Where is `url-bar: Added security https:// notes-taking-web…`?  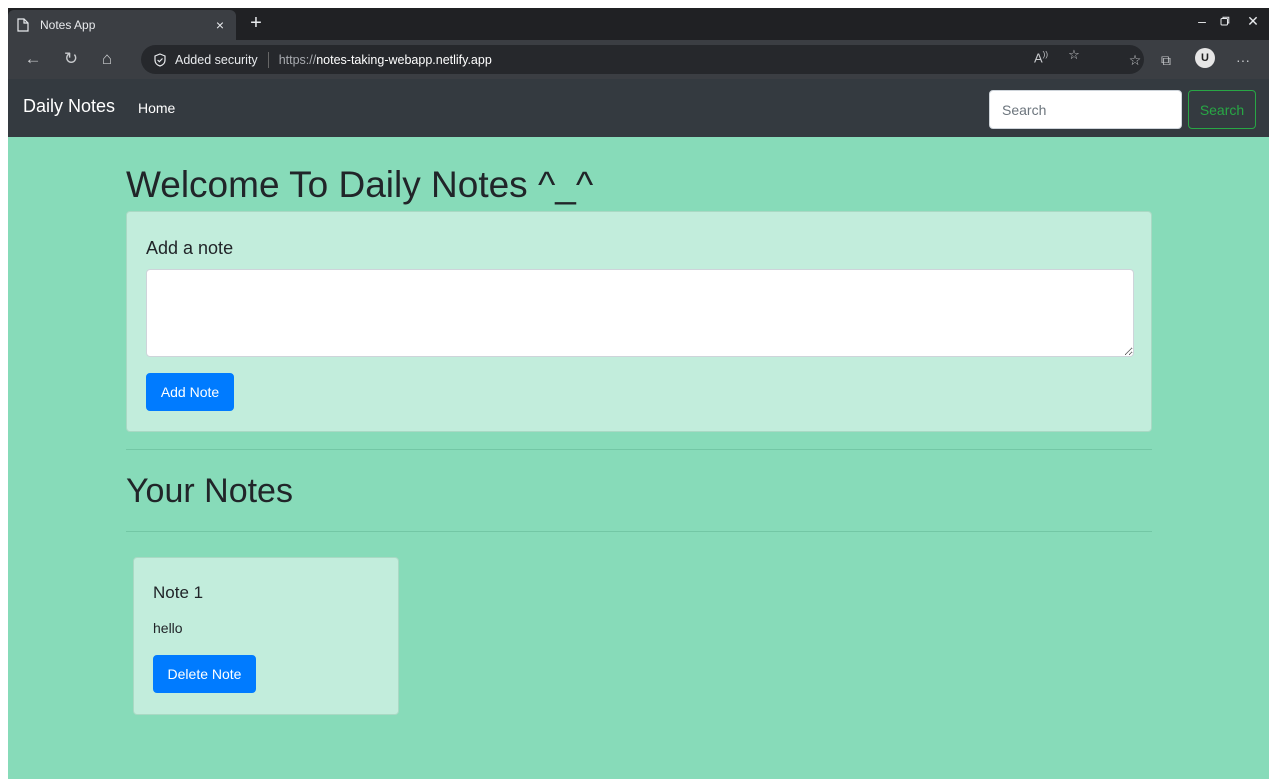 url-bar: Added security https:// notes-taking-web… is located at coordinates (642, 59).